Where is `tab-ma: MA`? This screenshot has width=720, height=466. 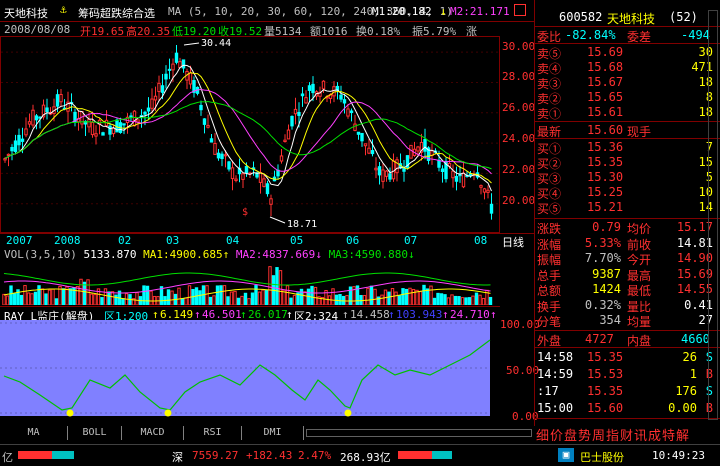 tab-ma: MA is located at coordinates (34, 433).